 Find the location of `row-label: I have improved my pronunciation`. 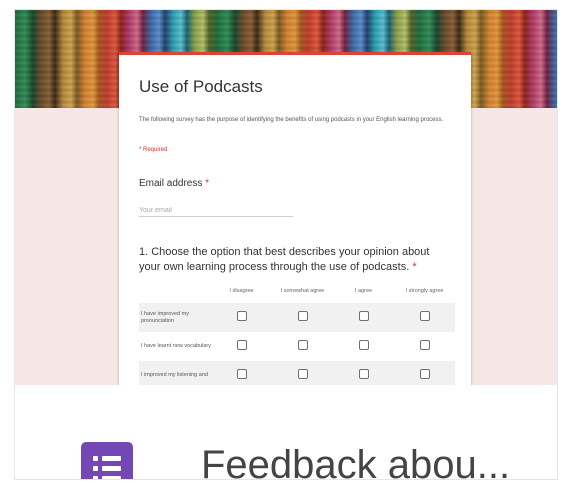

row-label: I have improved my pronunciation is located at coordinates (165, 317).